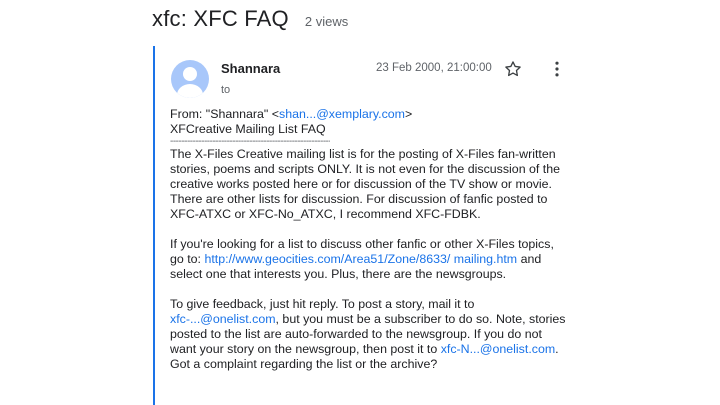 The image size is (720, 405). I want to click on view-count: 2 views, so click(326, 21).